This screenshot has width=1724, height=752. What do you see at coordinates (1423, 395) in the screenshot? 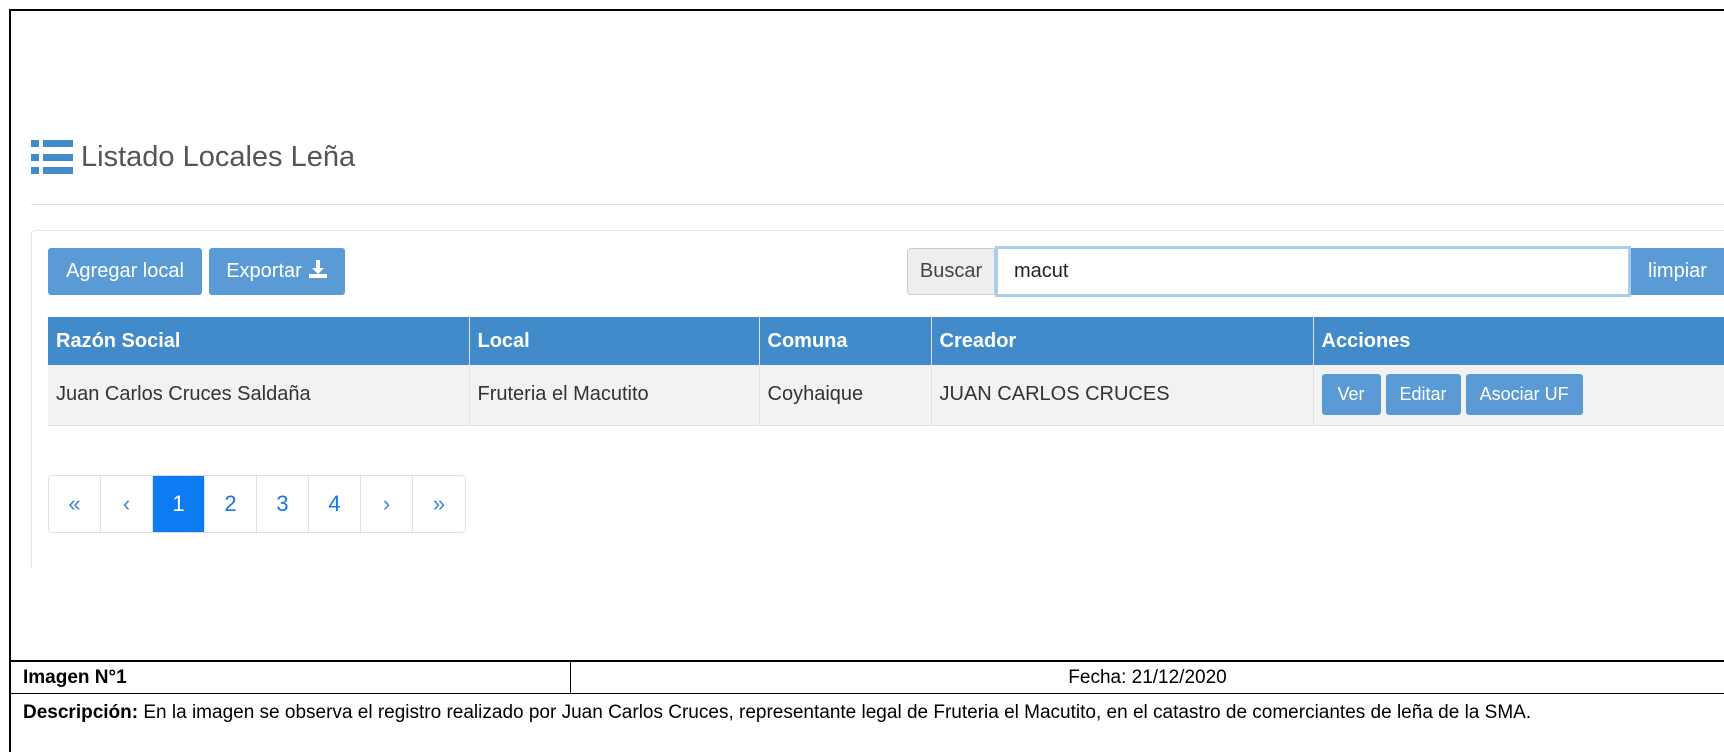
I see `edit-button: Editar` at bounding box center [1423, 395].